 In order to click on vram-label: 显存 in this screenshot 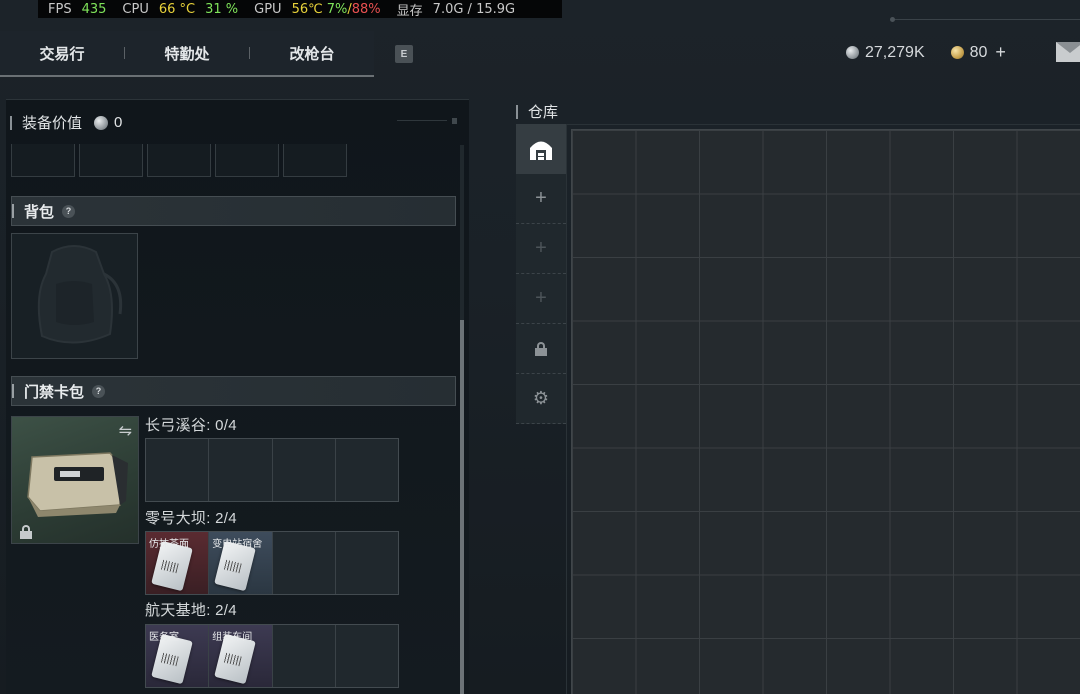, I will do `click(409, 11)`.